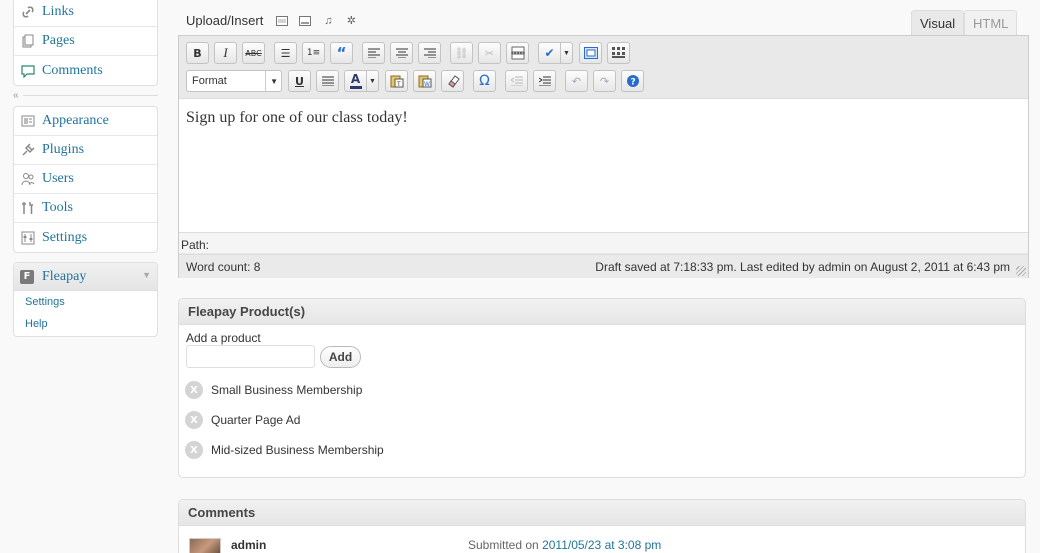  What do you see at coordinates (250, 356) in the screenshot?
I see `add-product-input` at bounding box center [250, 356].